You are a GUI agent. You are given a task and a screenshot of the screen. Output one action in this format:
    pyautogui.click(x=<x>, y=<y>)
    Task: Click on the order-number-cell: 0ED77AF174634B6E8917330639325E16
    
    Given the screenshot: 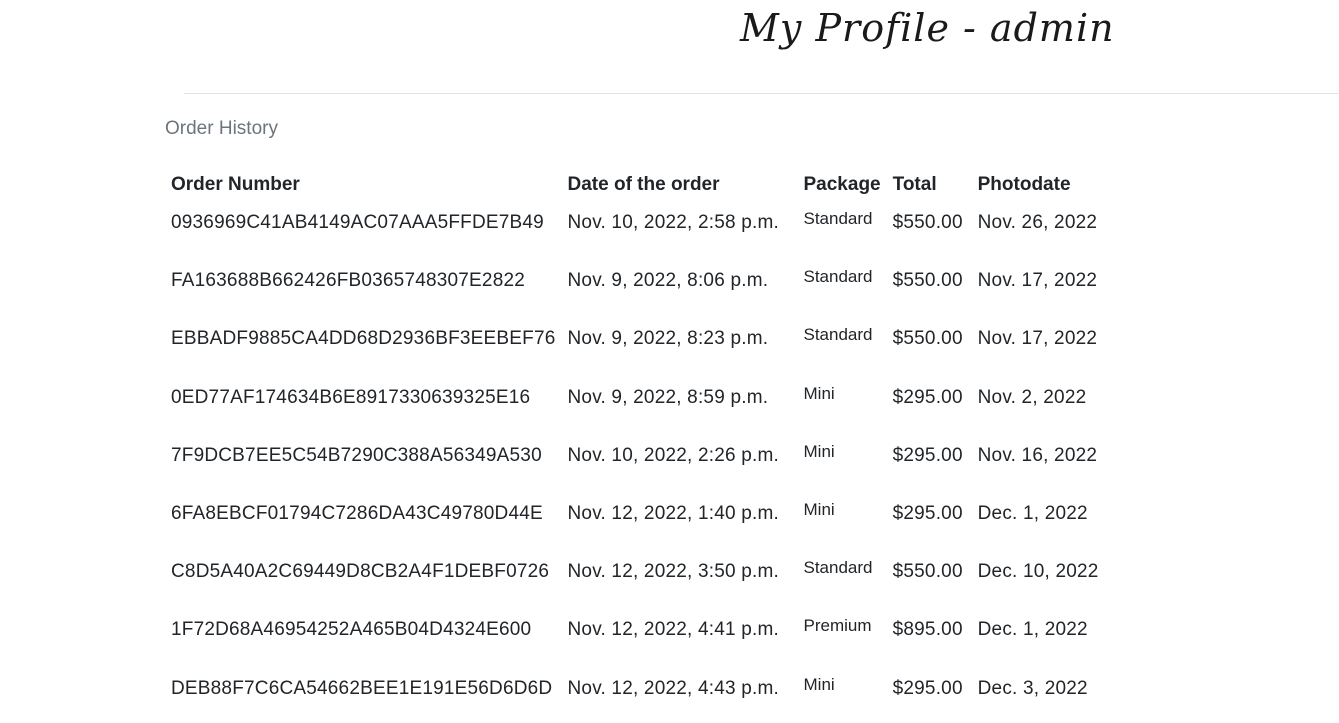 What is the action you would take?
    pyautogui.click(x=351, y=397)
    